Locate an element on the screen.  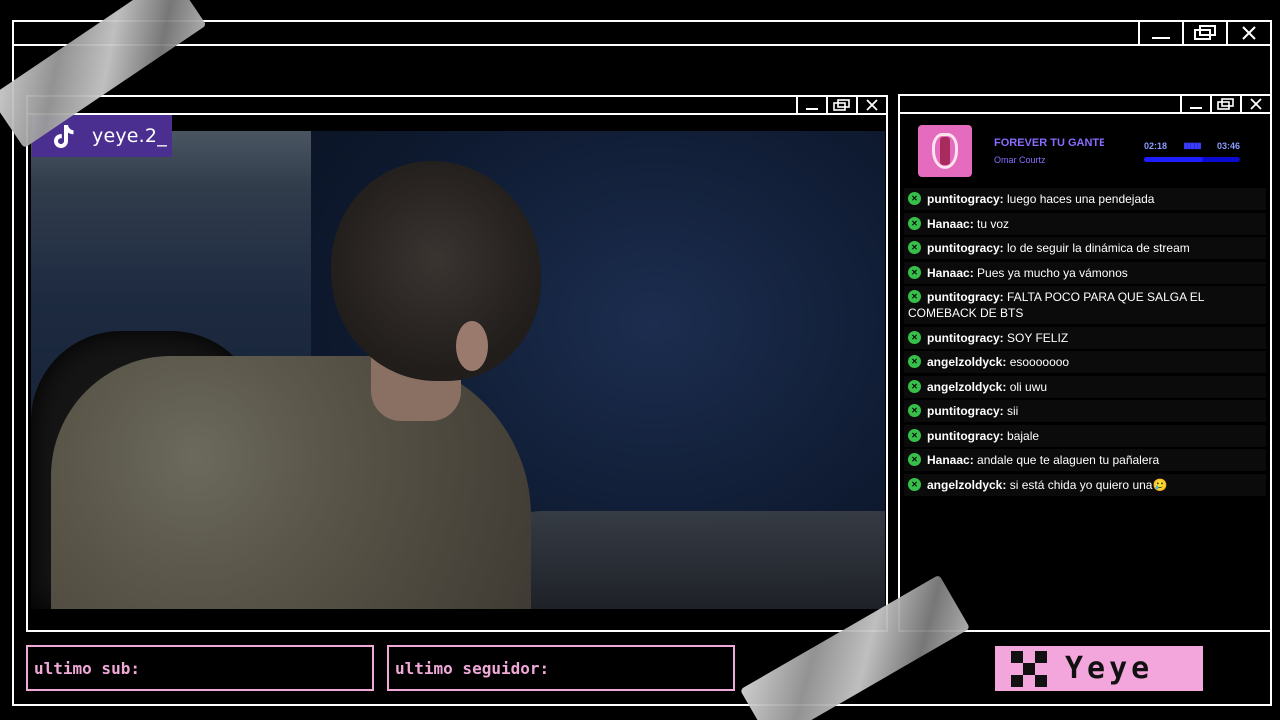
chat-titlebar is located at coordinates (1085, 105).